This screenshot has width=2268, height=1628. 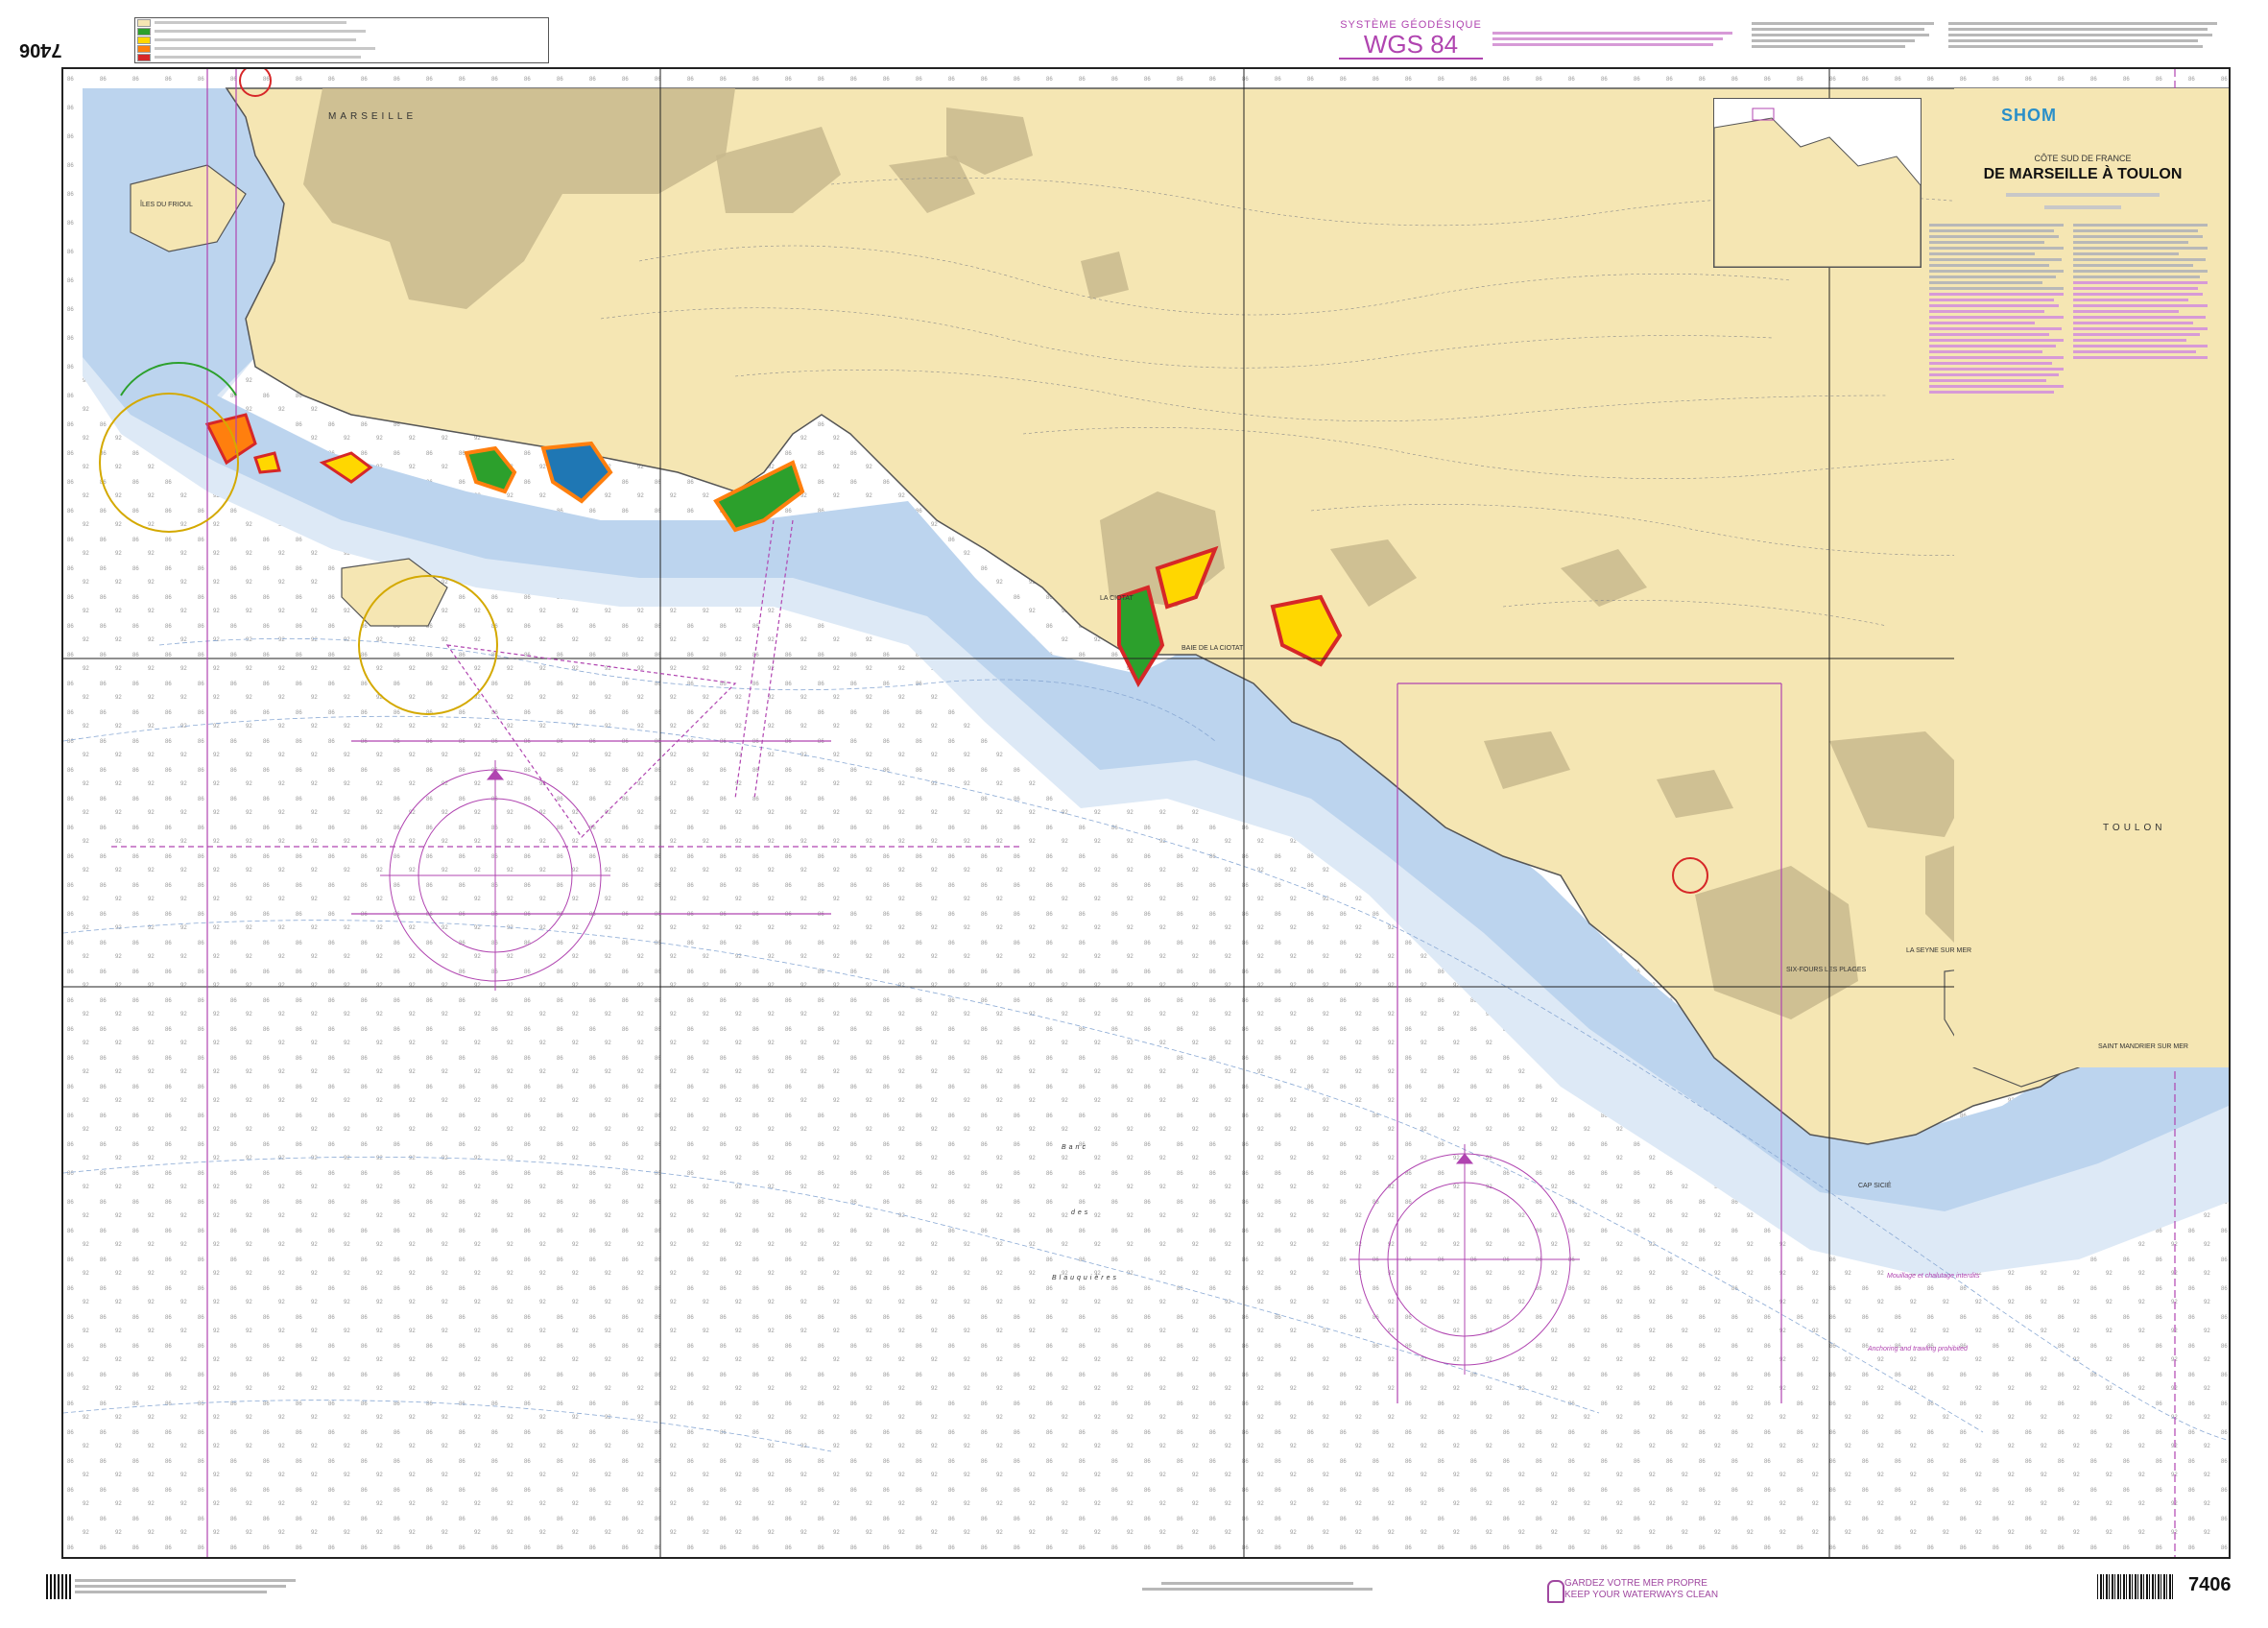 I want to click on header-bar: 7406 SYSTÈME GÉODÉSIQUE WGS 84, so click(x=1134, y=32).